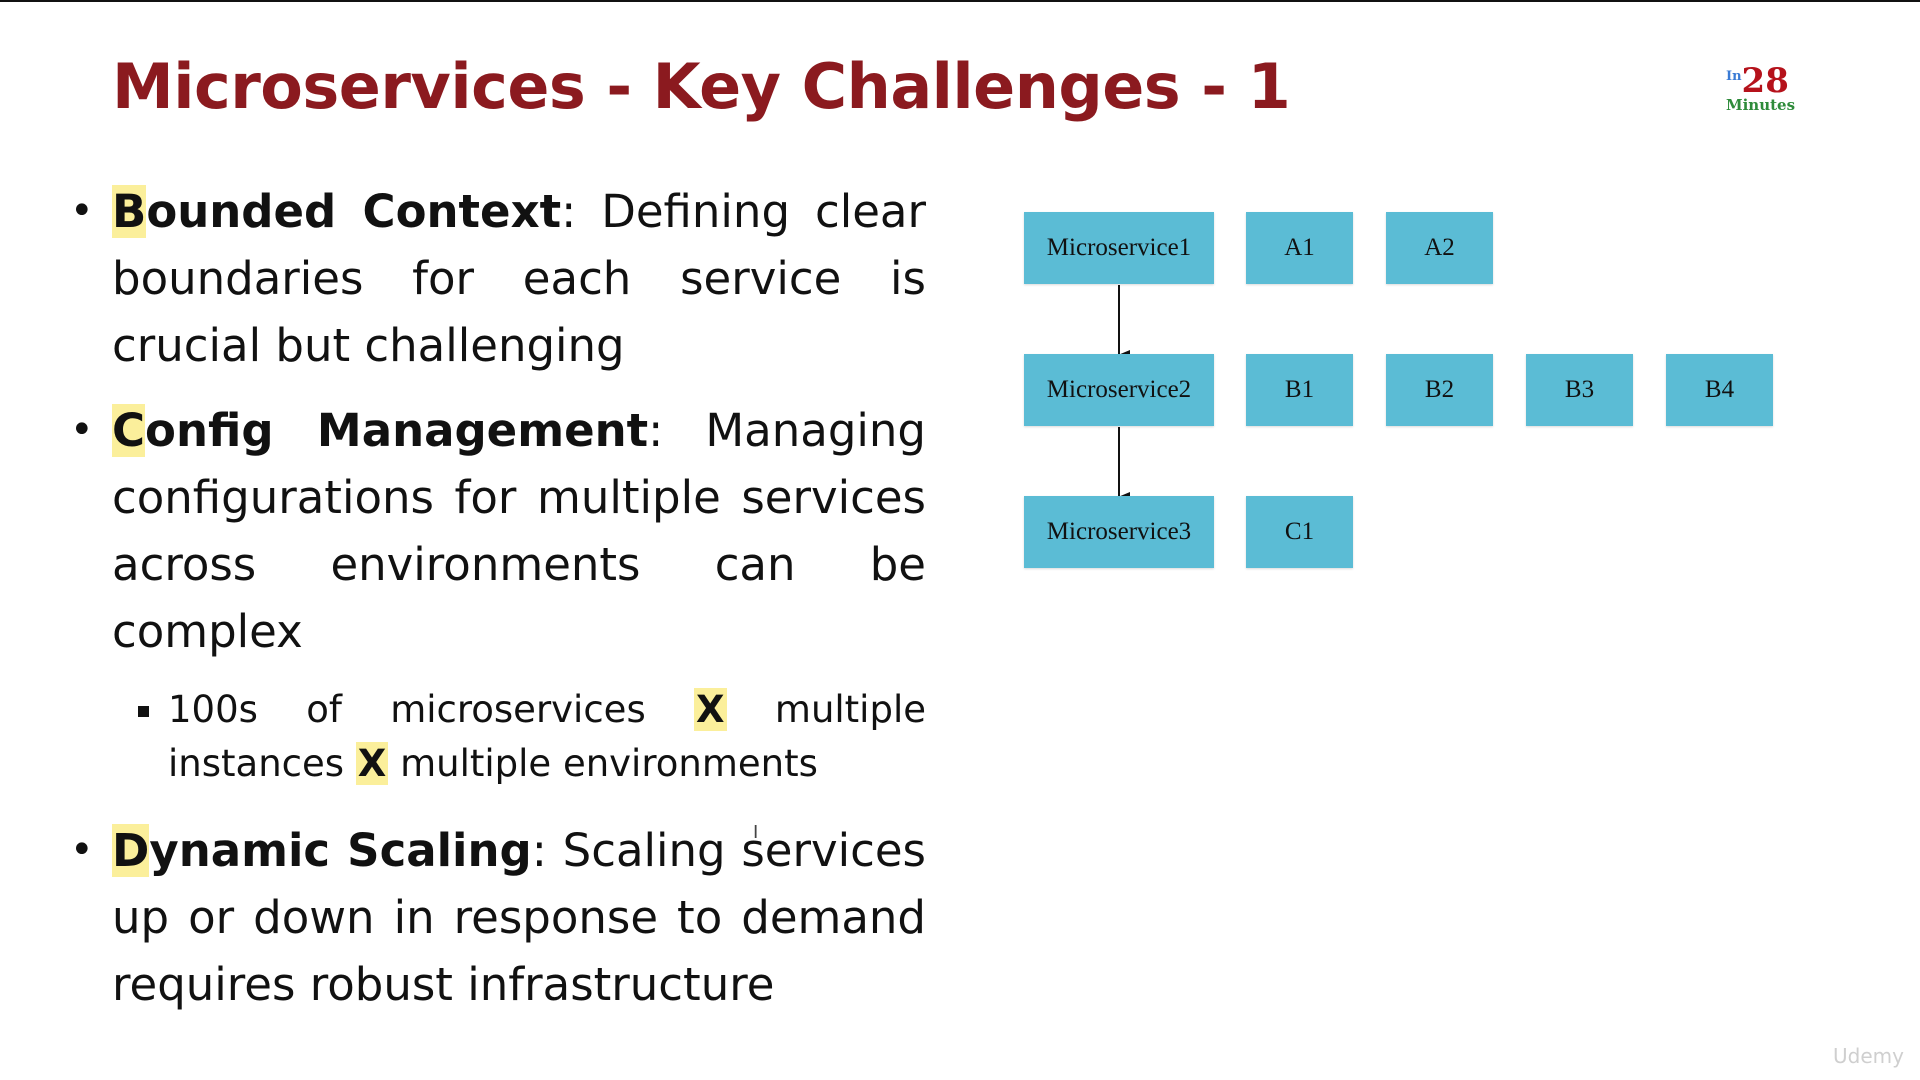 This screenshot has height=1080, width=1920. Describe the element at coordinates (603, 763) in the screenshot. I see `sub-text-3: multiple environments` at that location.